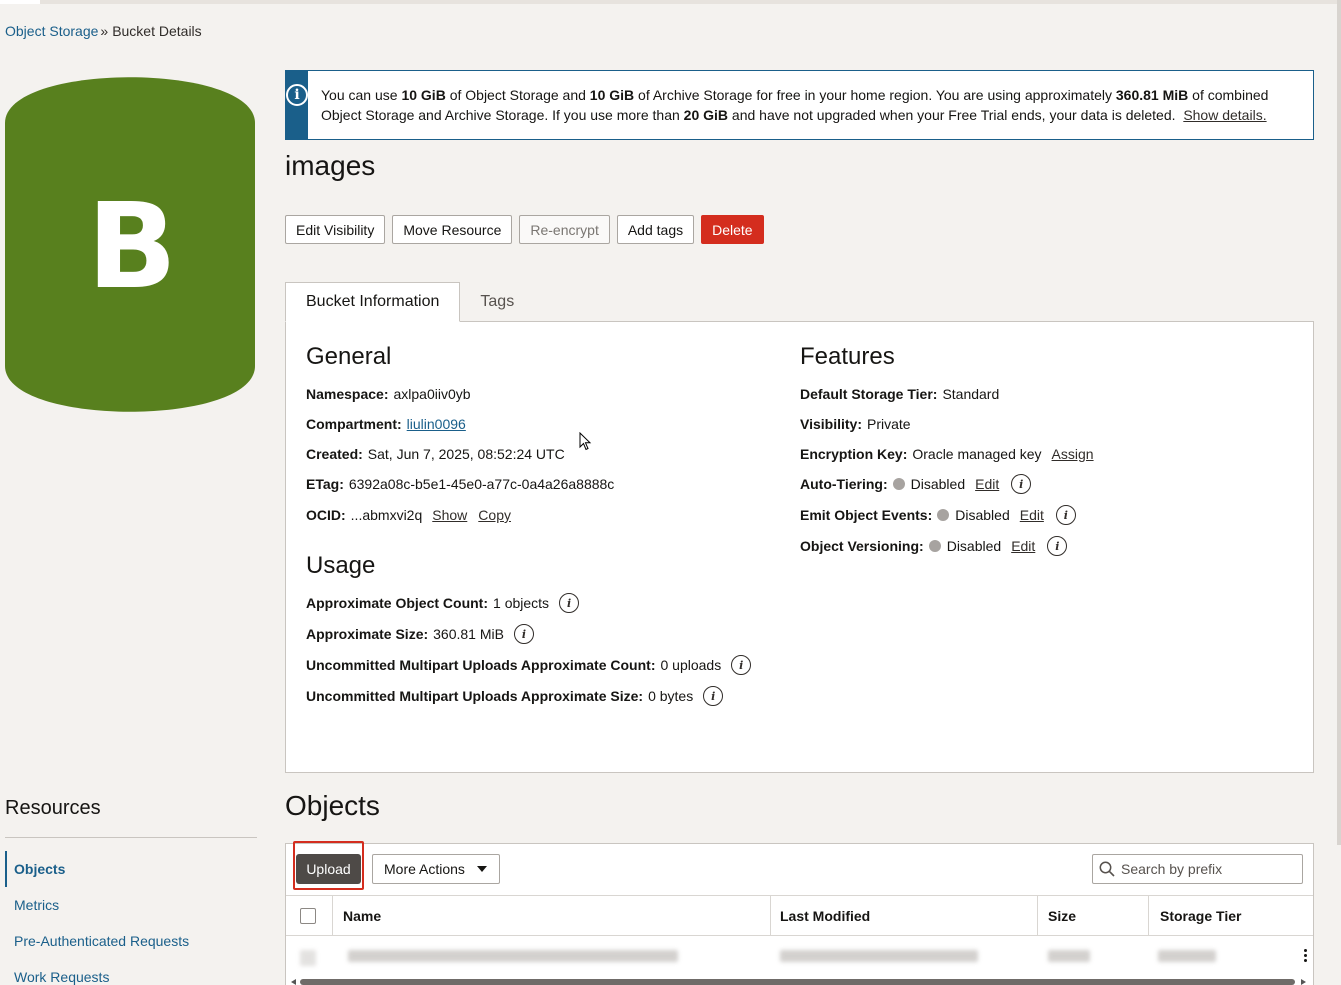 The image size is (1341, 985). What do you see at coordinates (1305, 955) in the screenshot?
I see `row-actions-kebab-icon` at bounding box center [1305, 955].